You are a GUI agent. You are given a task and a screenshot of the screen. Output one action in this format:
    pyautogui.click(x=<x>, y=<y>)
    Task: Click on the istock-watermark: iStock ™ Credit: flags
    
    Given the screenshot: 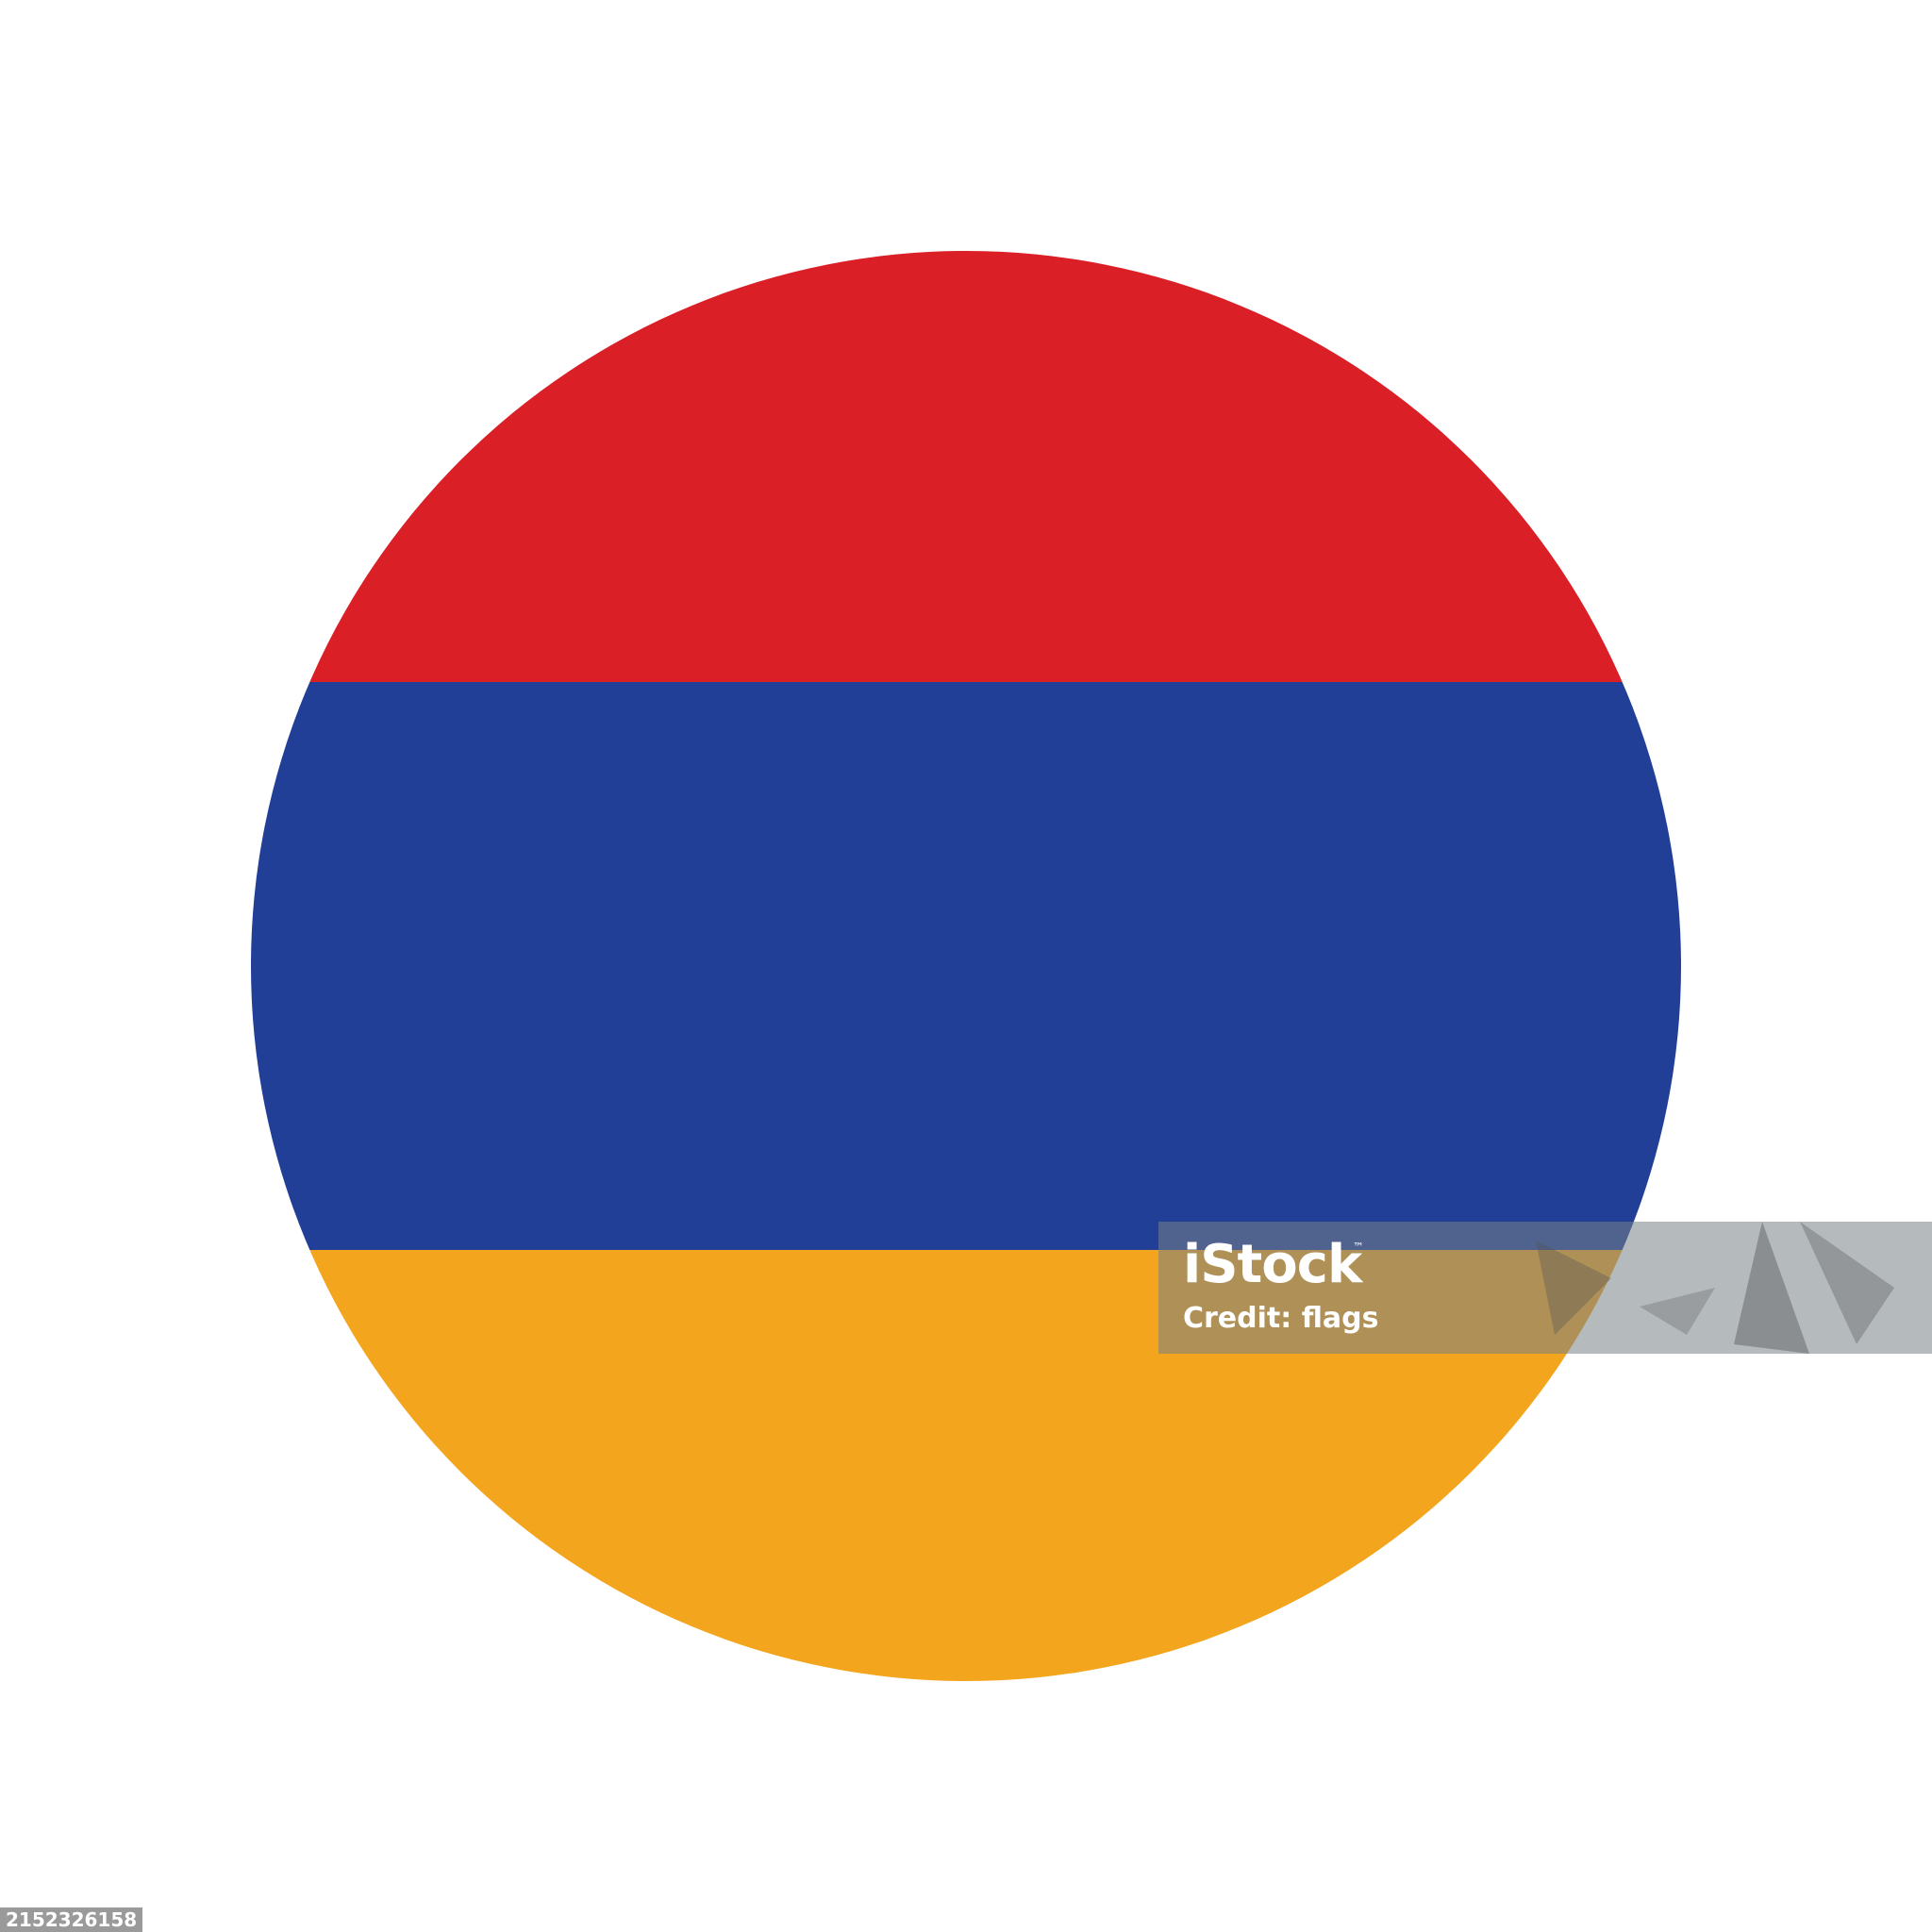 What is the action you would take?
    pyautogui.click(x=1545, y=1288)
    